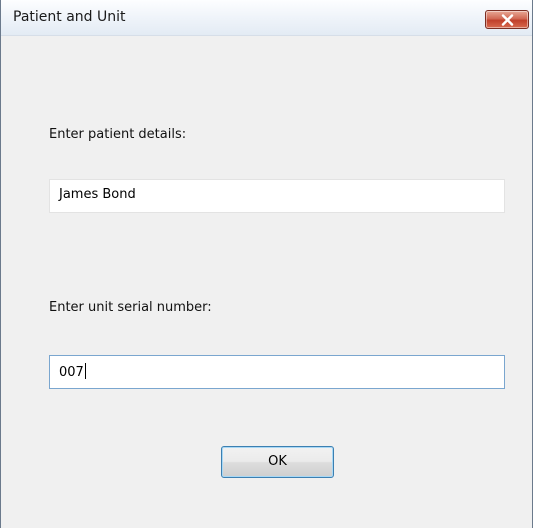  I want to click on serial-number-input: 007, so click(277, 372).